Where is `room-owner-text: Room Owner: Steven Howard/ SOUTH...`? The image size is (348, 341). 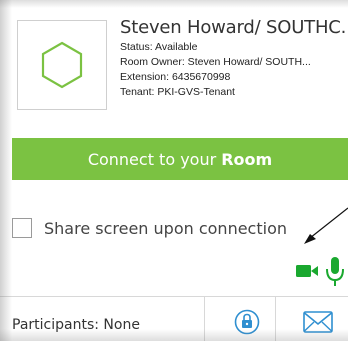 room-owner-text: Room Owner: Steven Howard/ SOUTH... is located at coordinates (215, 62).